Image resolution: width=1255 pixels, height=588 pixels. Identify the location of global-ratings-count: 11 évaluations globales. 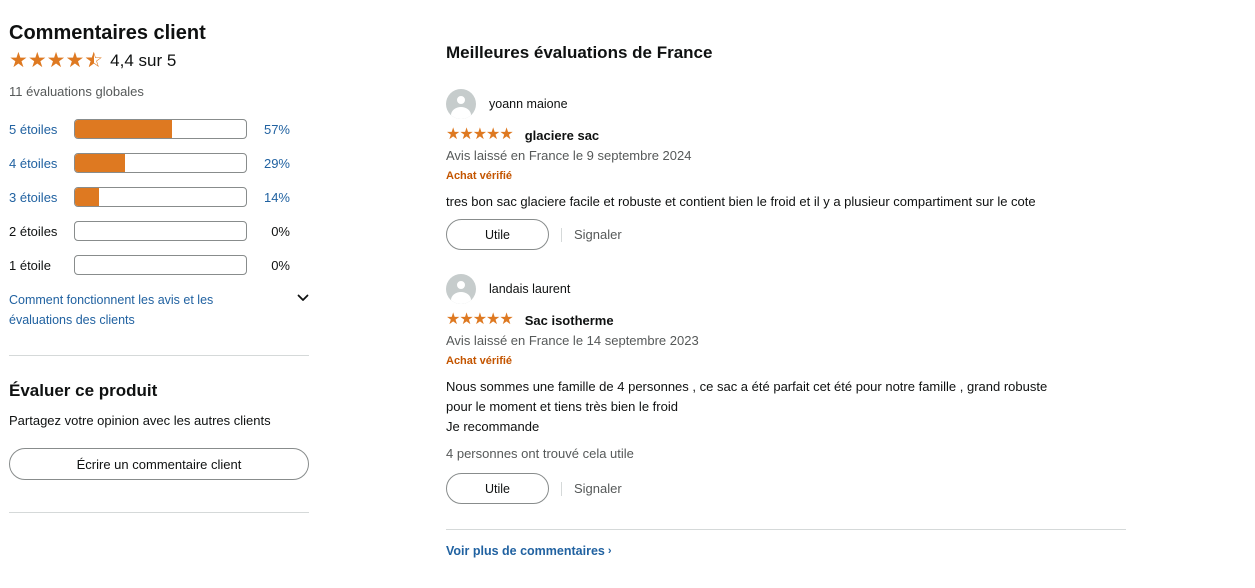
(76, 91).